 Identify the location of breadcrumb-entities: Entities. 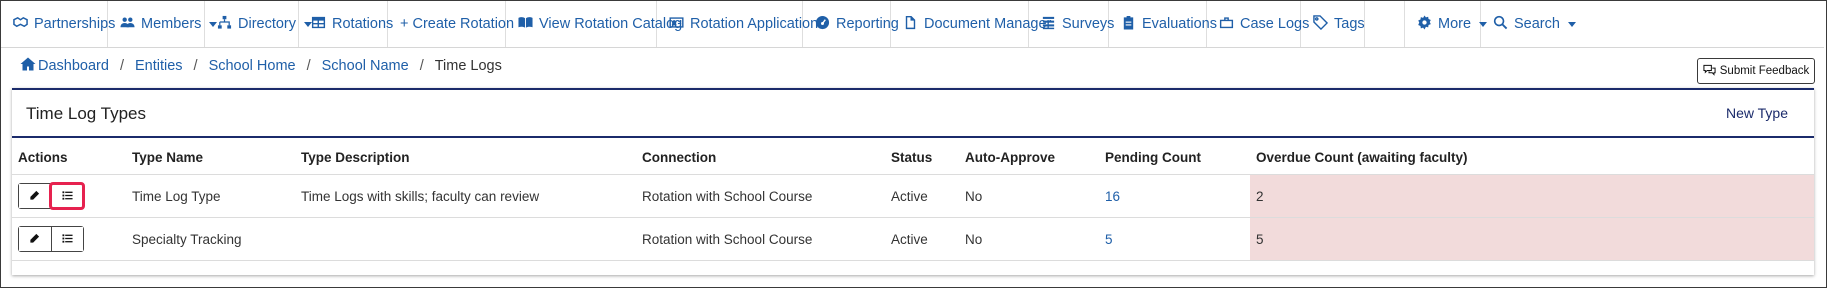
(159, 66).